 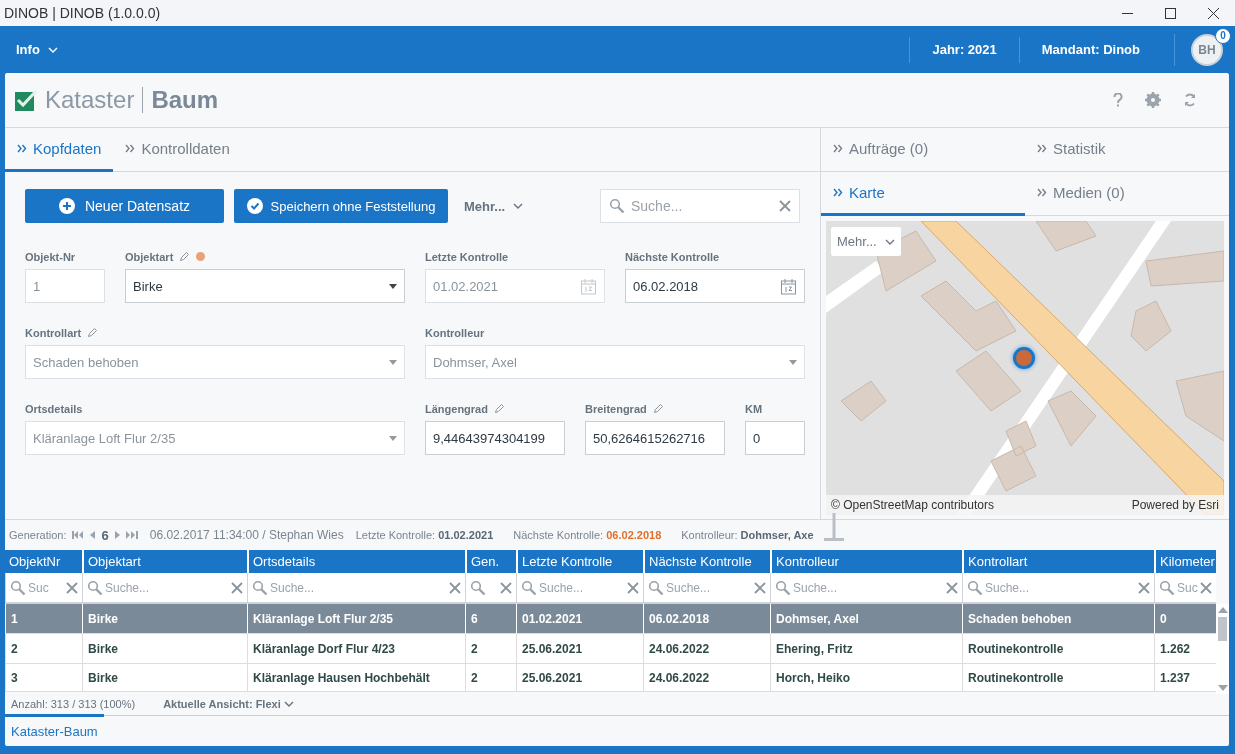 What do you see at coordinates (866, 649) in the screenshot?
I see `table-cell: Ehering, Fritz` at bounding box center [866, 649].